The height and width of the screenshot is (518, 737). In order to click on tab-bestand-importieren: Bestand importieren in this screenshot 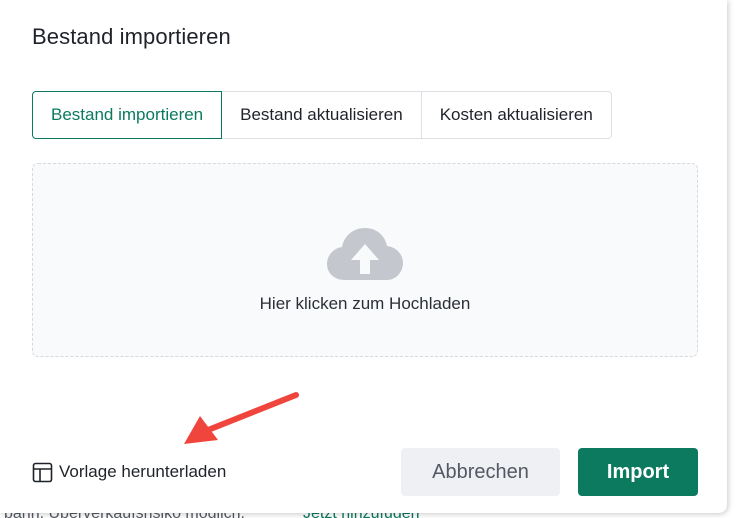, I will do `click(127, 115)`.